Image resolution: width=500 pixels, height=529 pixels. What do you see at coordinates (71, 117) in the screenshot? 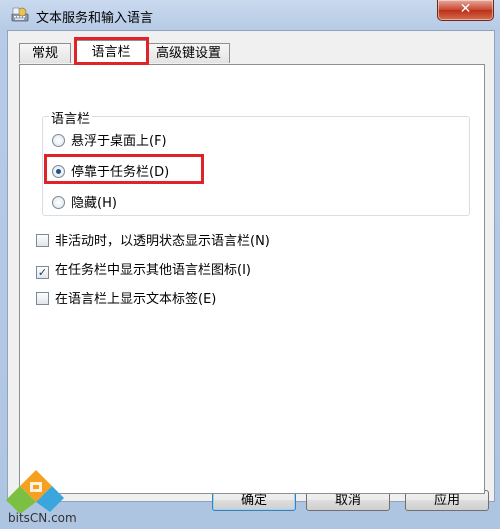
I see `group-title: 语言栏` at bounding box center [71, 117].